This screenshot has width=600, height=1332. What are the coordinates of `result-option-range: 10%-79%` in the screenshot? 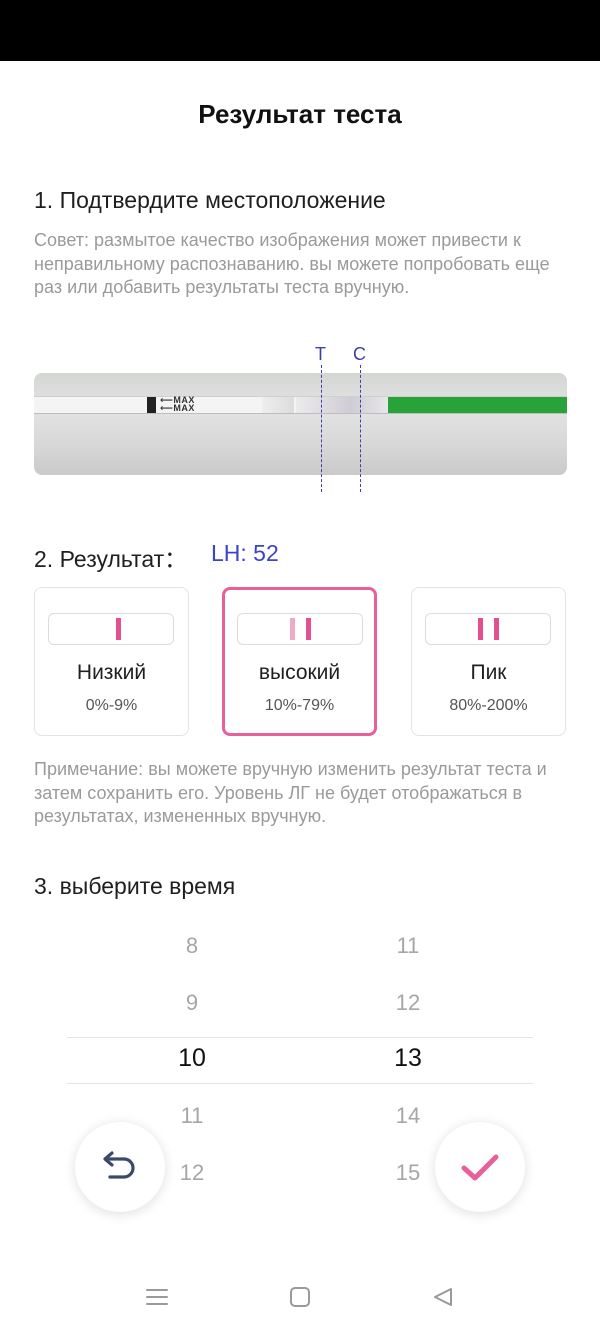 It's located at (299, 705).